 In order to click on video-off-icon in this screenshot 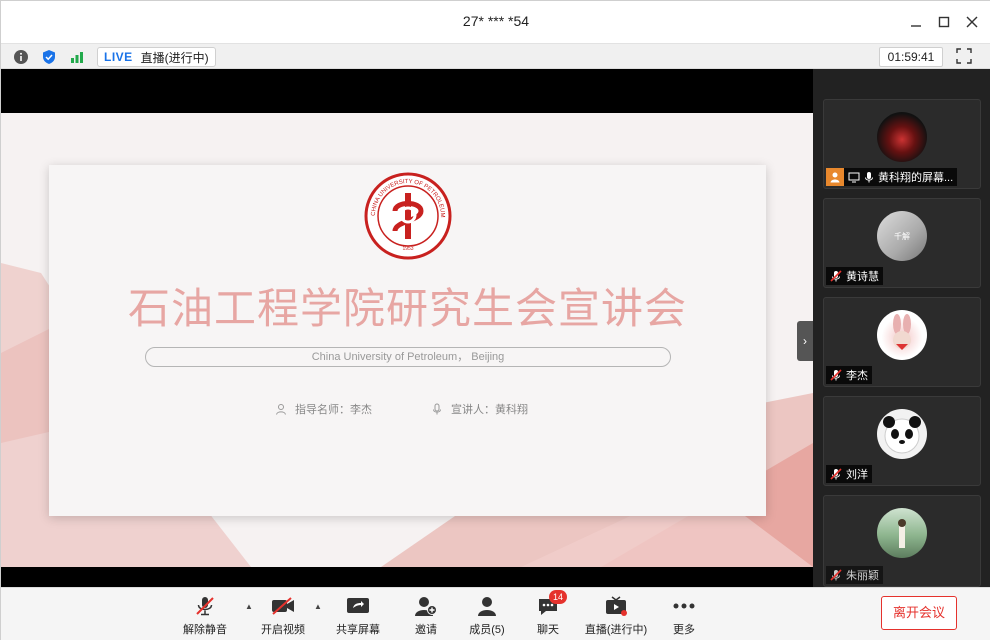, I will do `click(283, 606)`.